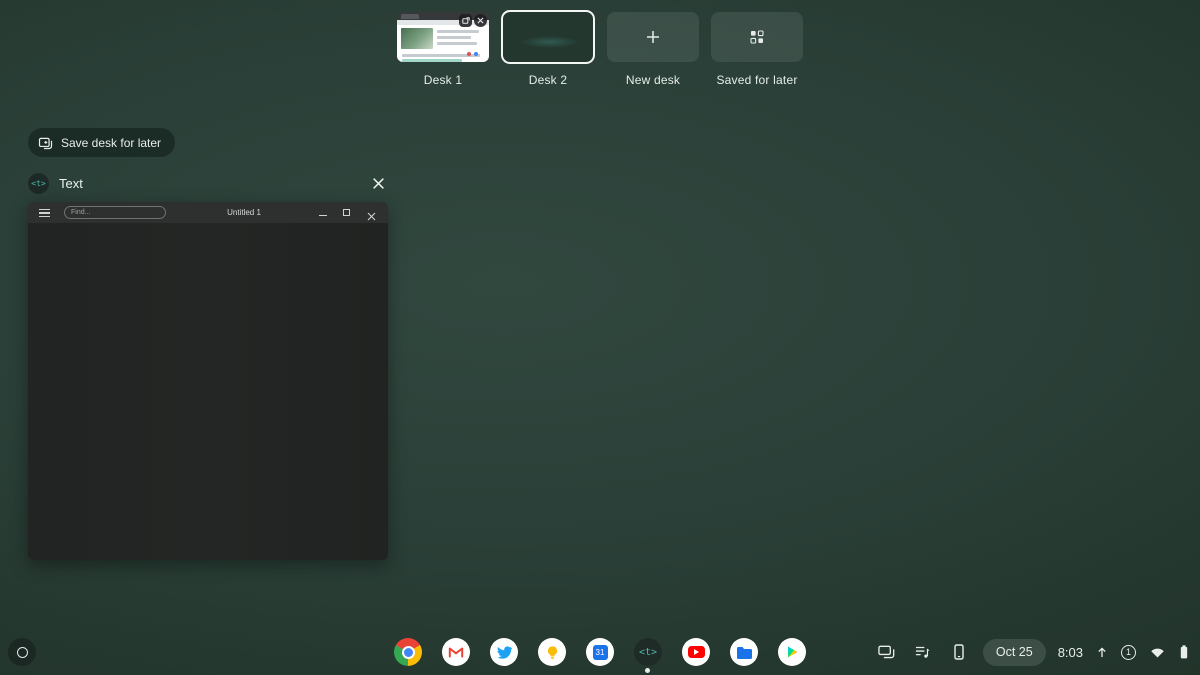  I want to click on save-desk-label: Save desk for later, so click(111, 142).